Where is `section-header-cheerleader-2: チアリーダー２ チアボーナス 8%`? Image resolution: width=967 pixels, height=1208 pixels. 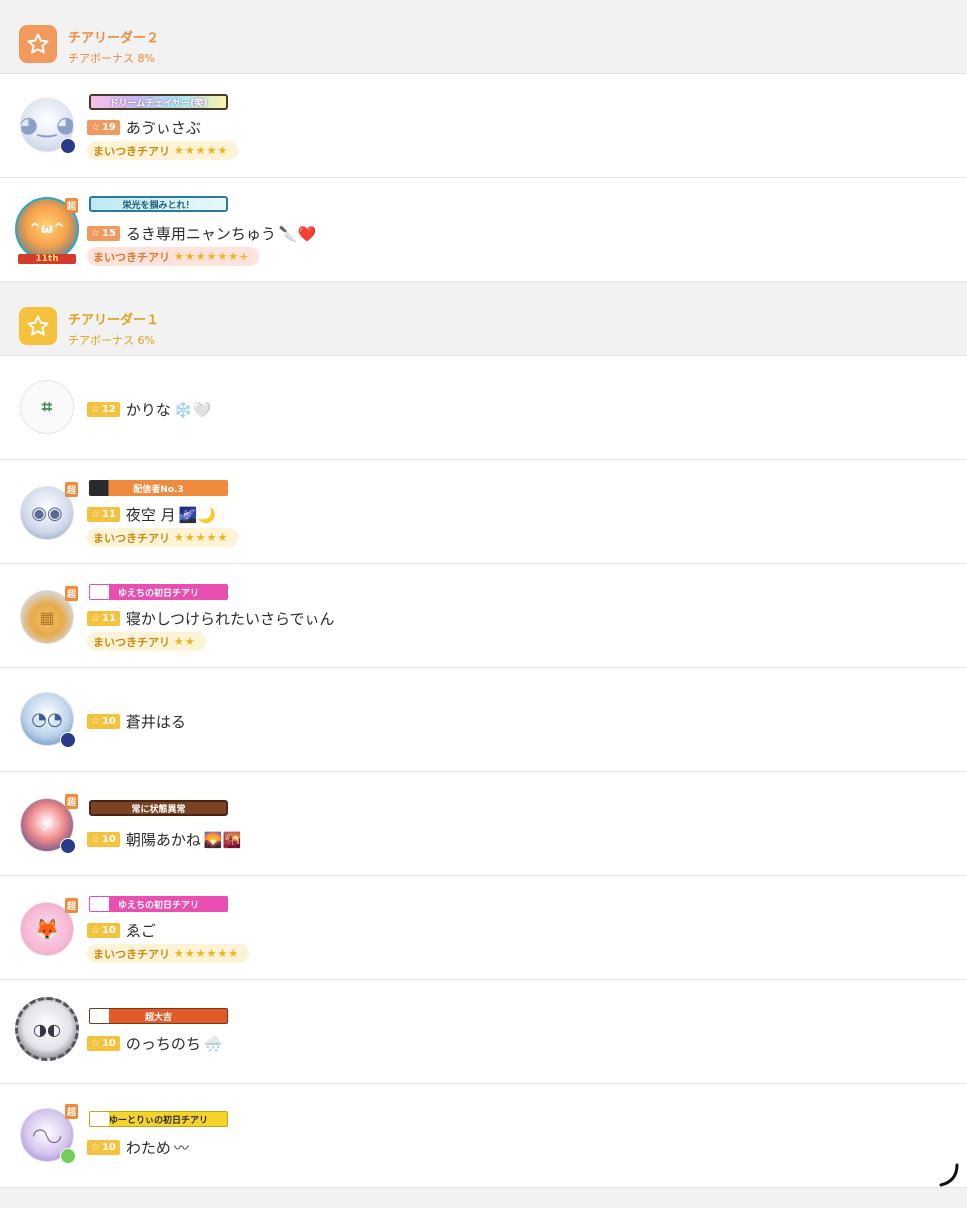 section-header-cheerleader-2: チアリーダー２ チアボーナス 8% is located at coordinates (483, 37).